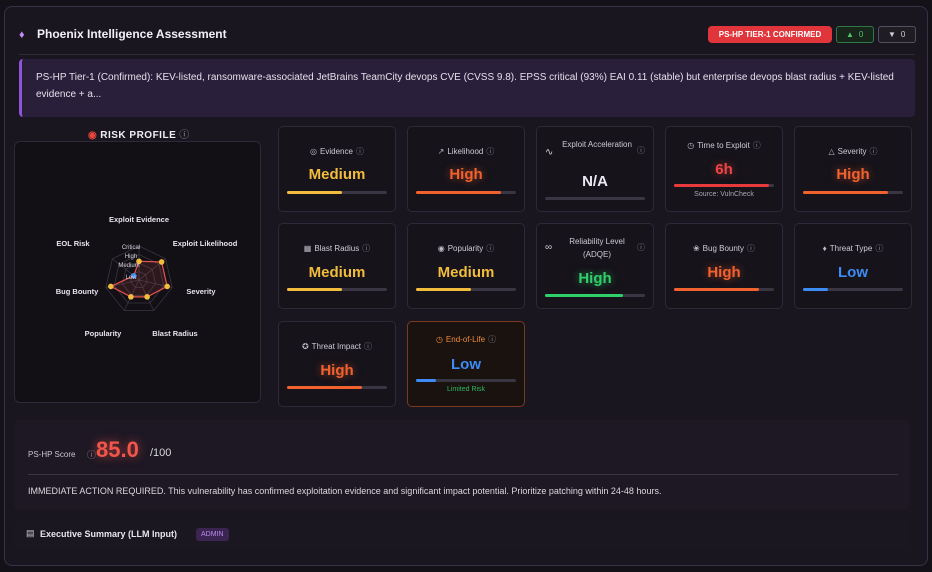  Describe the element at coordinates (855, 34) in the screenshot. I see `upvote-button: ▲ 0` at that location.